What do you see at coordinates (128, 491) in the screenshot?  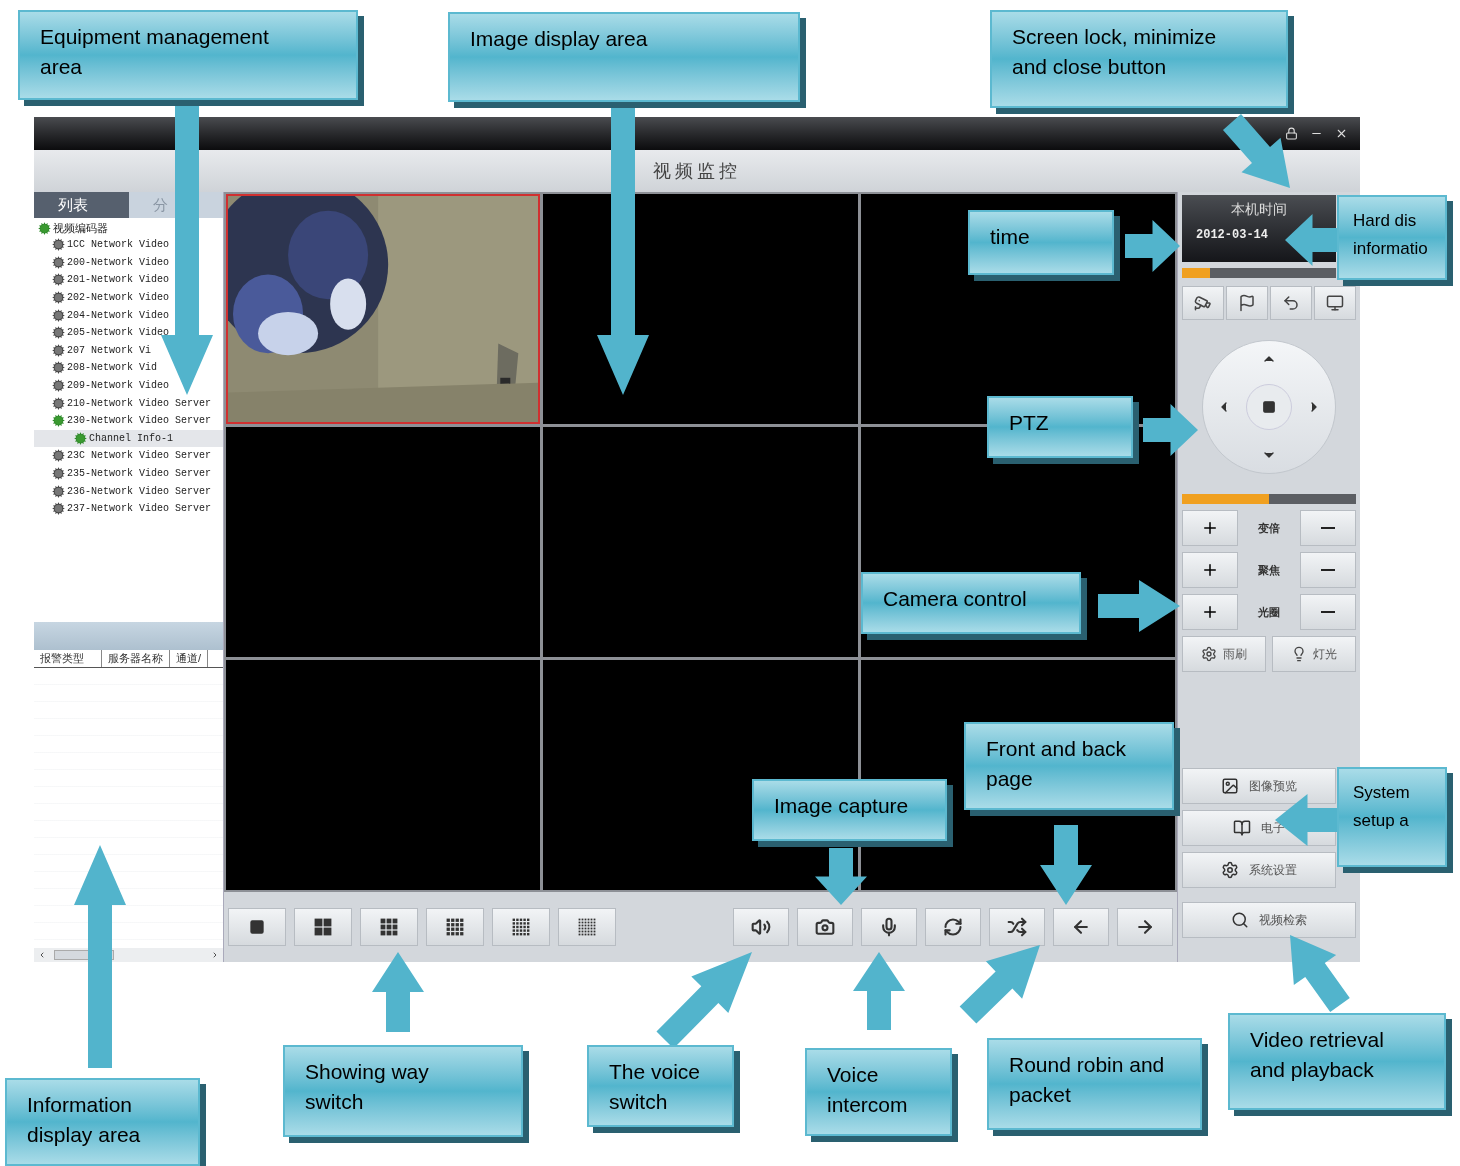 I see `tree-item: 236-Network Video Server` at bounding box center [128, 491].